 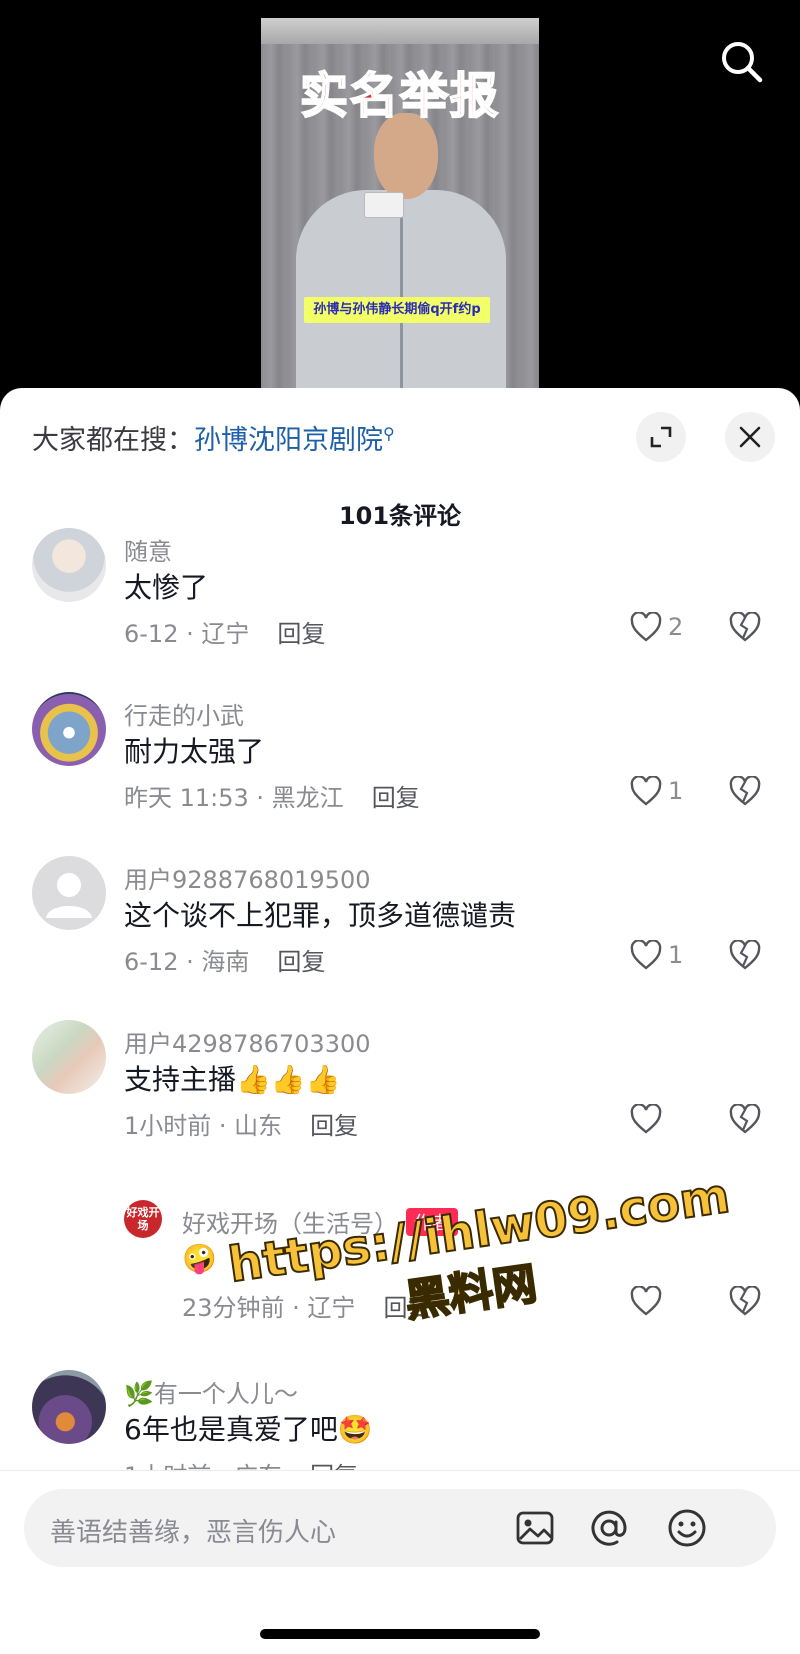 I want to click on comment-username: 随意, so click(x=148, y=549).